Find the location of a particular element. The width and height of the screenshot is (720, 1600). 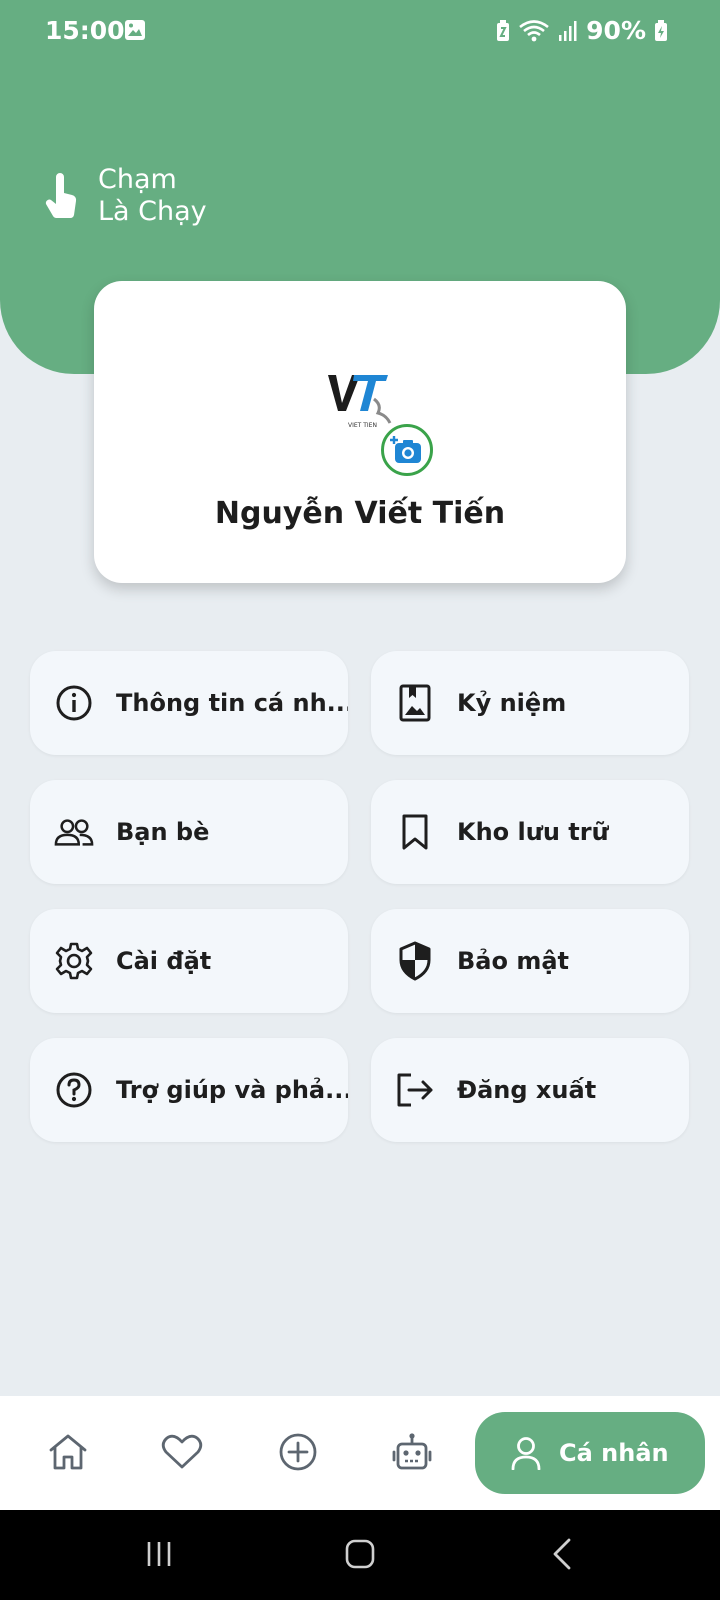

nav-favorites is located at coordinates (182, 1452).